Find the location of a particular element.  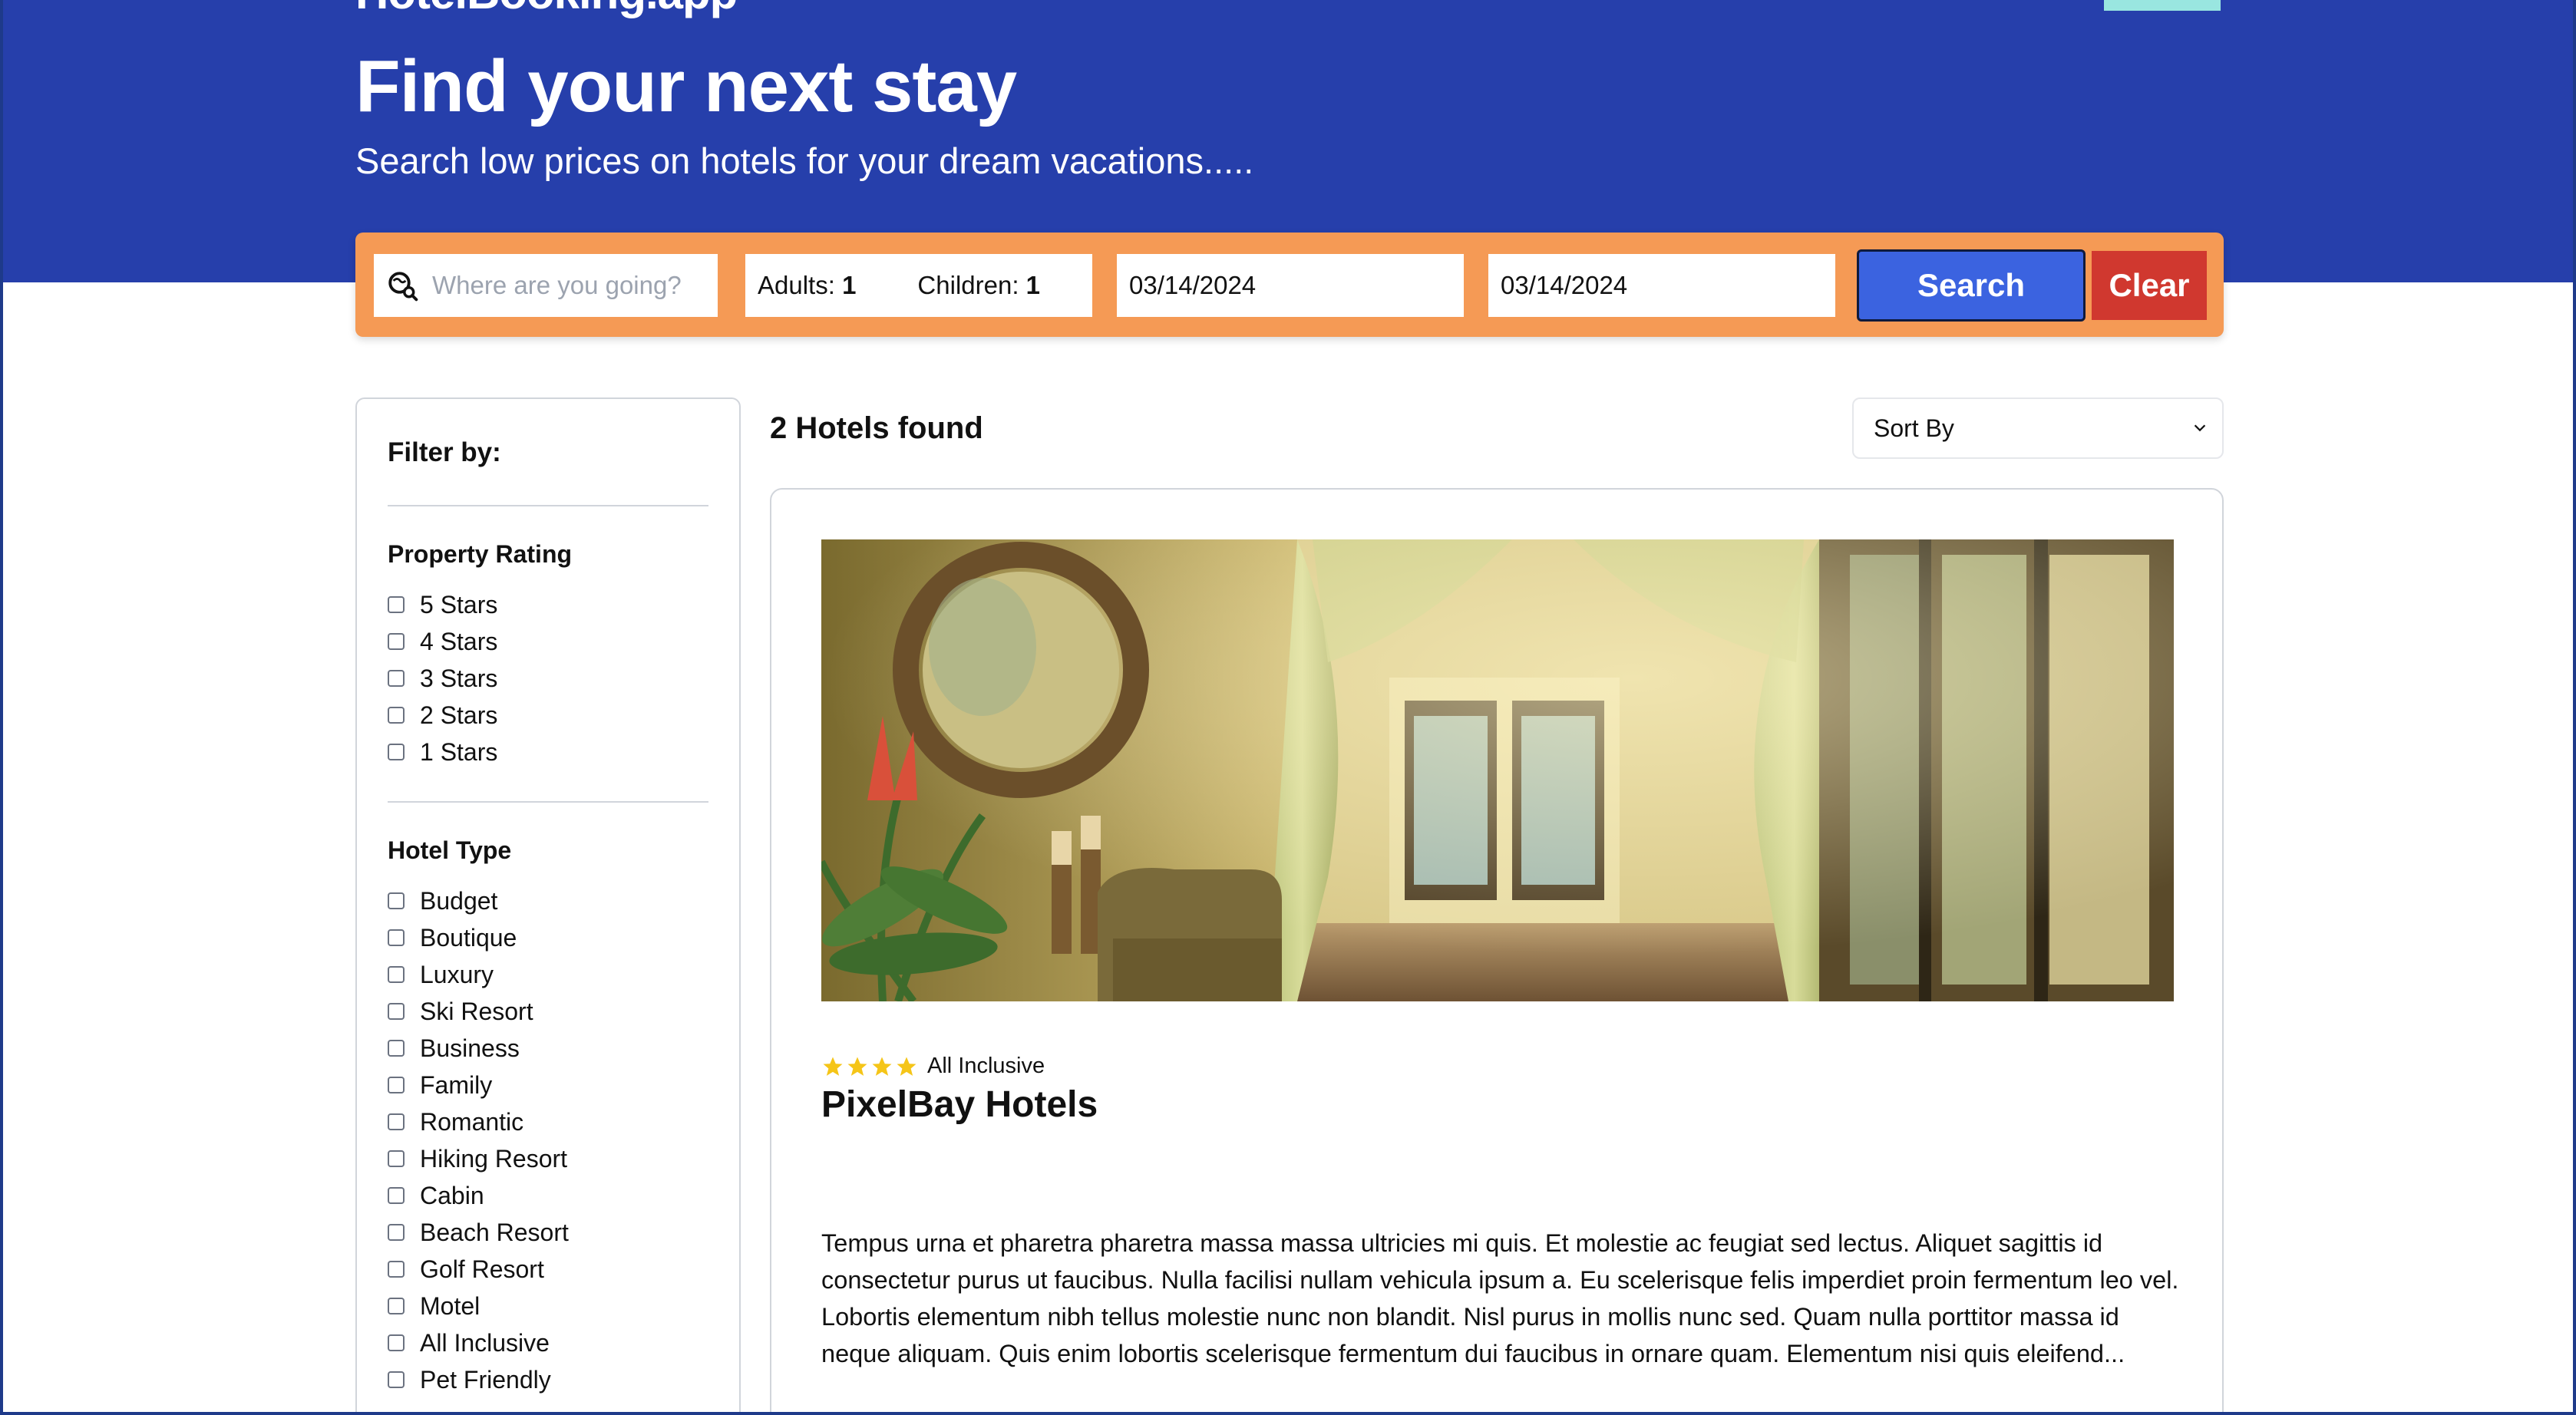

type-option-all-inclusive: All Inclusive is located at coordinates (478, 1342).